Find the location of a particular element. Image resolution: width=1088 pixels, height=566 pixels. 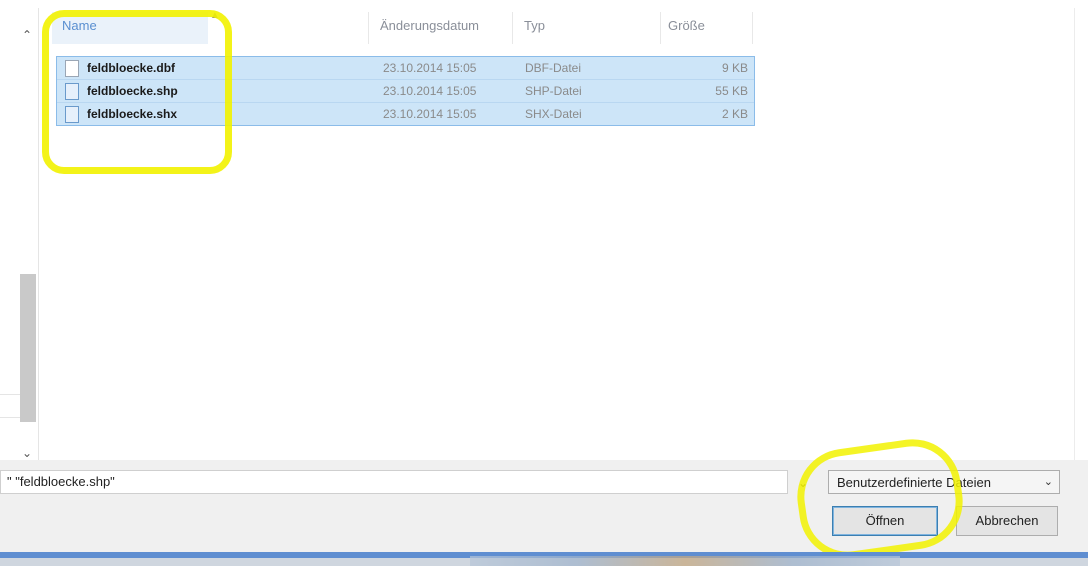

chevron-down-icon: ⌄ is located at coordinates (1048, 482).